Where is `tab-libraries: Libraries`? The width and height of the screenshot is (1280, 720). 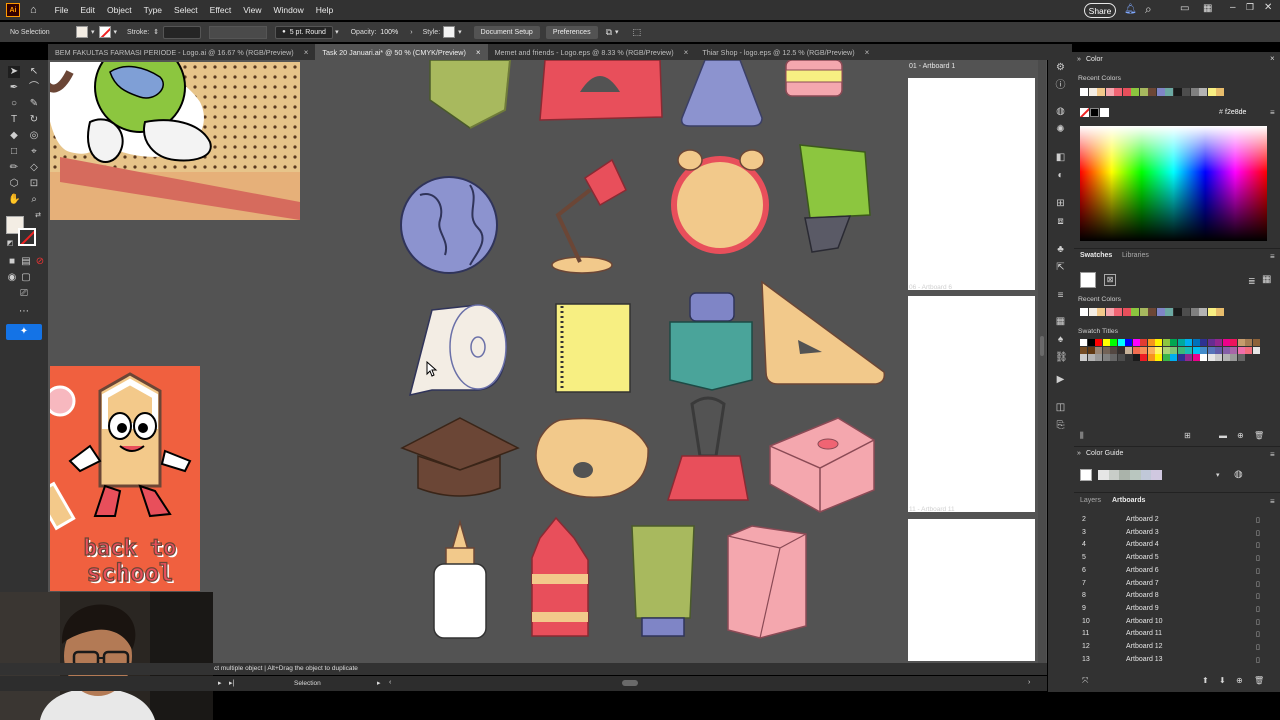 tab-libraries: Libraries is located at coordinates (1135, 255).